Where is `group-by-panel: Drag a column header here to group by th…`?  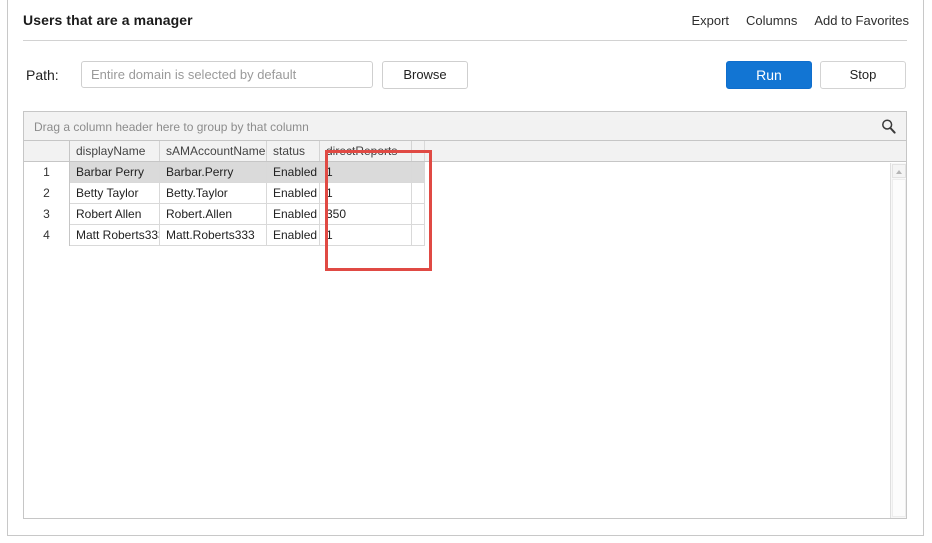 group-by-panel: Drag a column header here to group by th… is located at coordinates (465, 126).